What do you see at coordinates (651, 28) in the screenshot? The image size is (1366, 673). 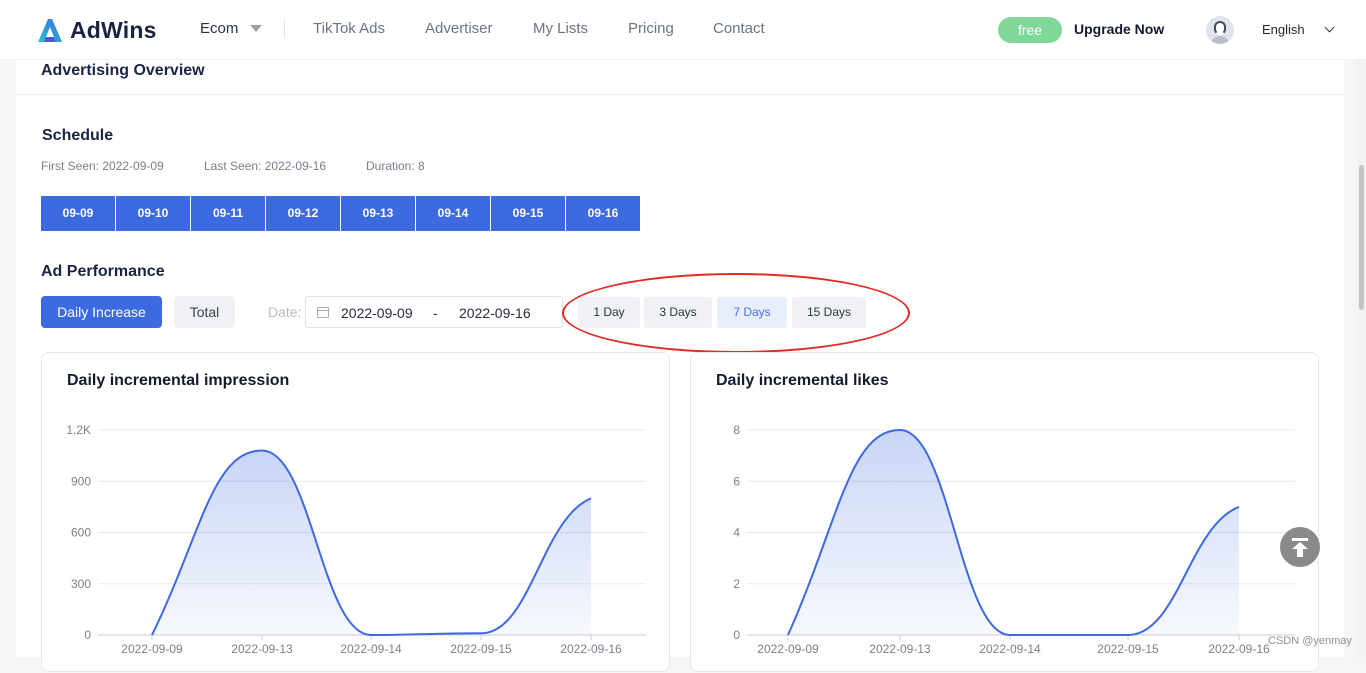 I see `nav-pricing: Pricing` at bounding box center [651, 28].